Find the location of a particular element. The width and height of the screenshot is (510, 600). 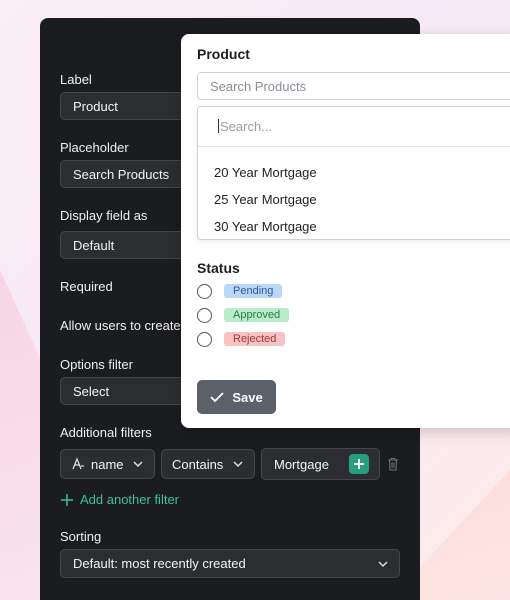

required-title: Required is located at coordinates (86, 286).